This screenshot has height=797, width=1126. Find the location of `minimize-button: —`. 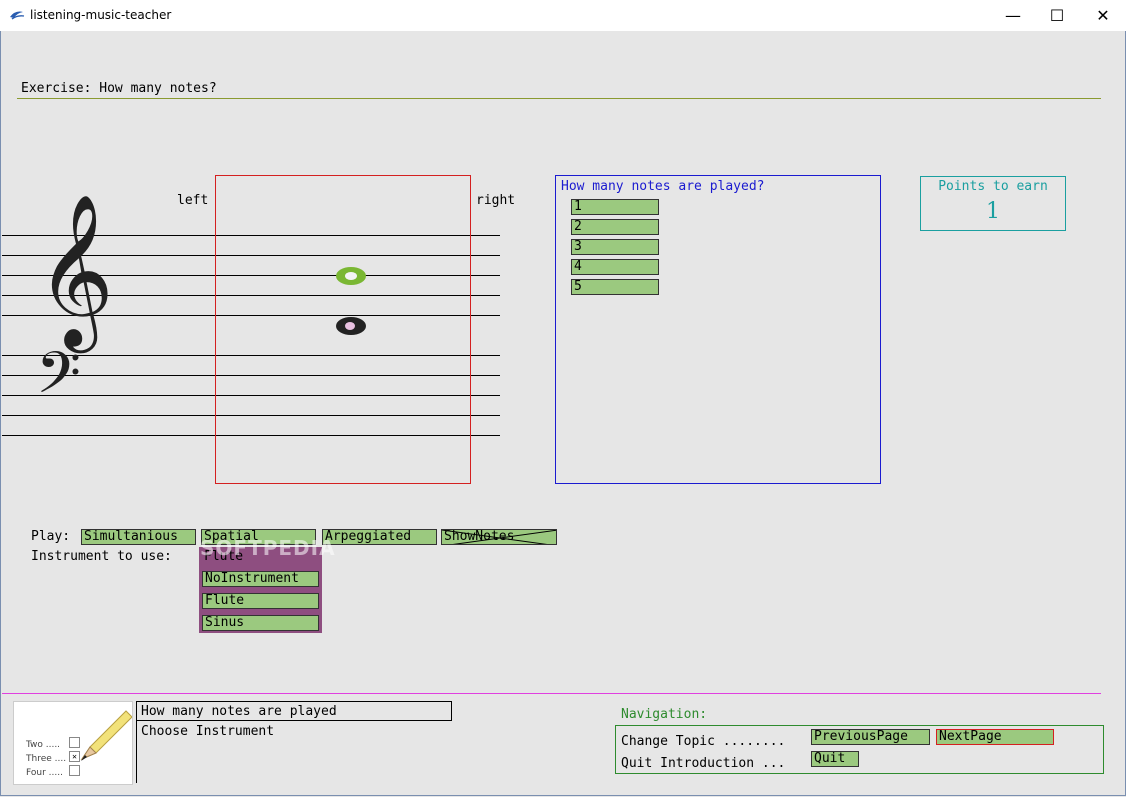

minimize-button: — is located at coordinates (1013, 15).